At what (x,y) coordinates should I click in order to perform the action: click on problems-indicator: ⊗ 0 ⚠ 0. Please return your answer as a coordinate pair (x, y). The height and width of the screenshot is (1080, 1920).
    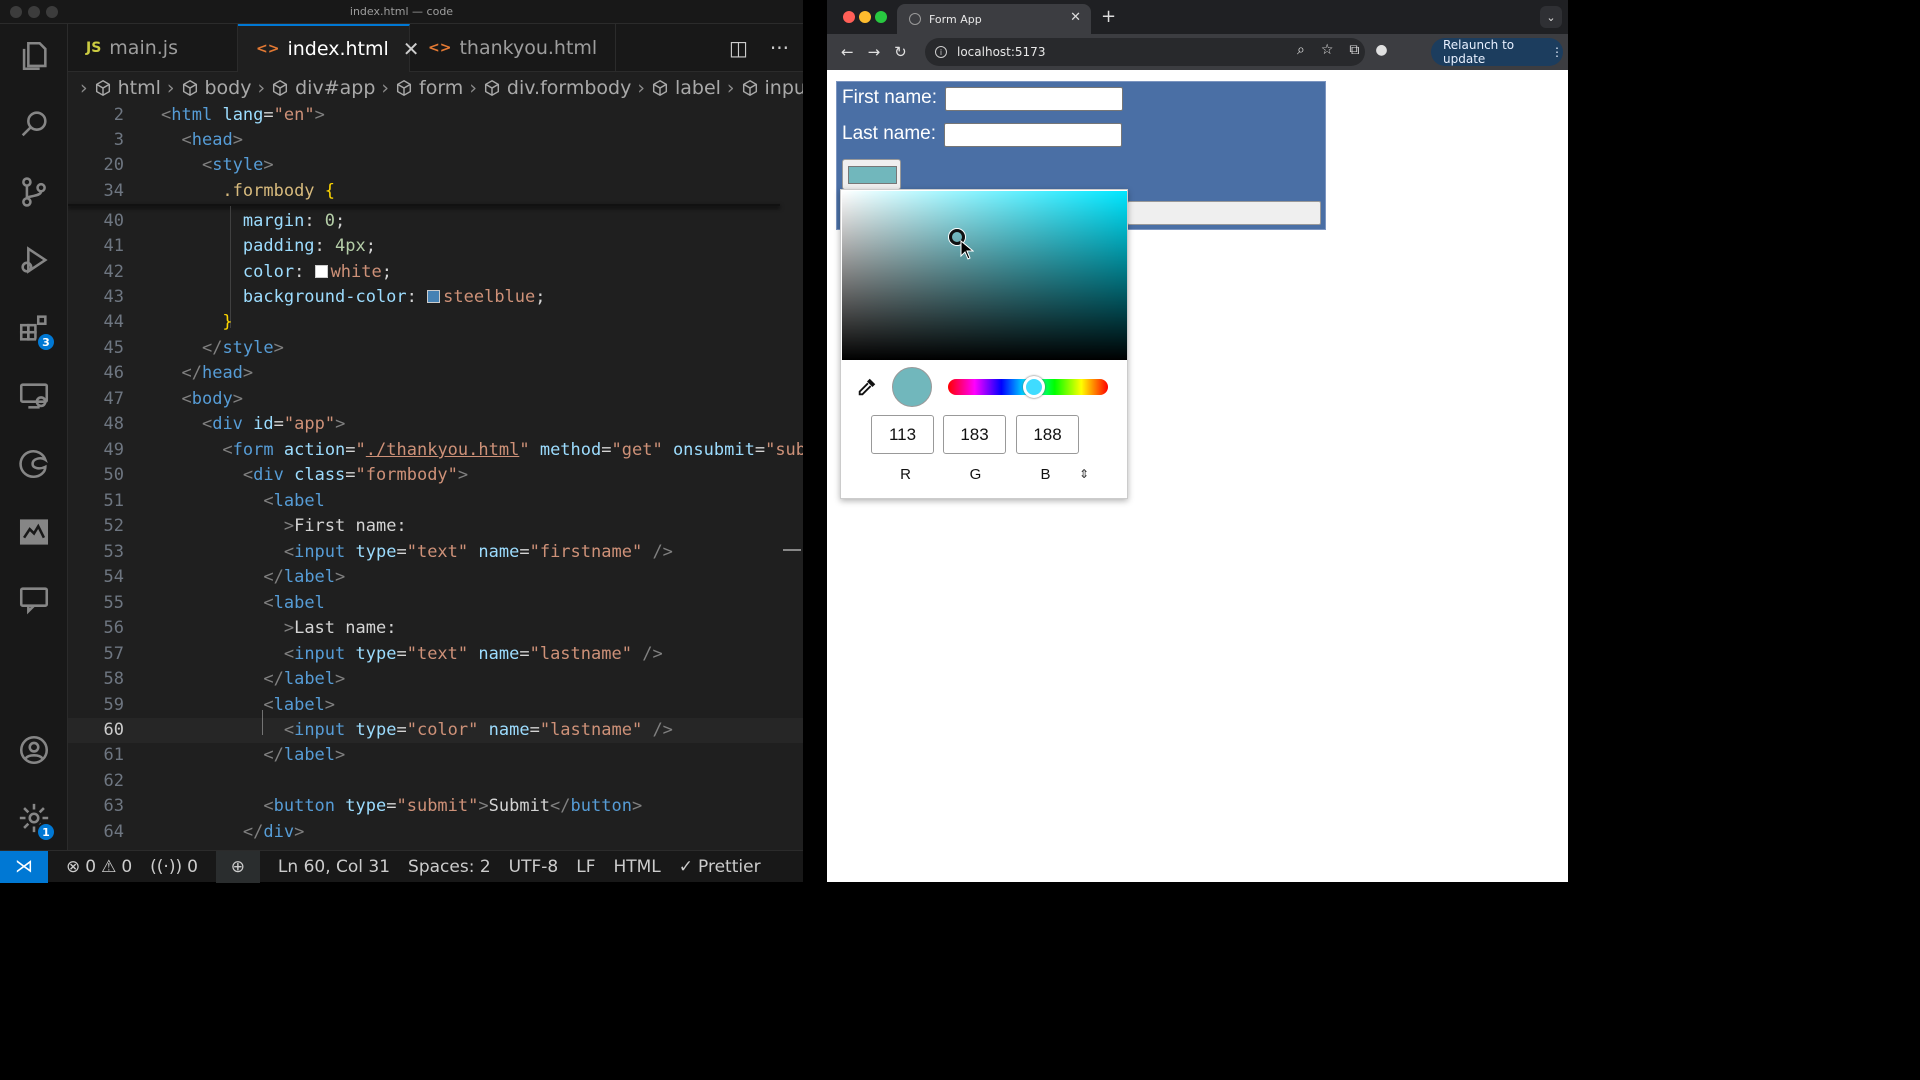
    Looking at the image, I should click on (99, 867).